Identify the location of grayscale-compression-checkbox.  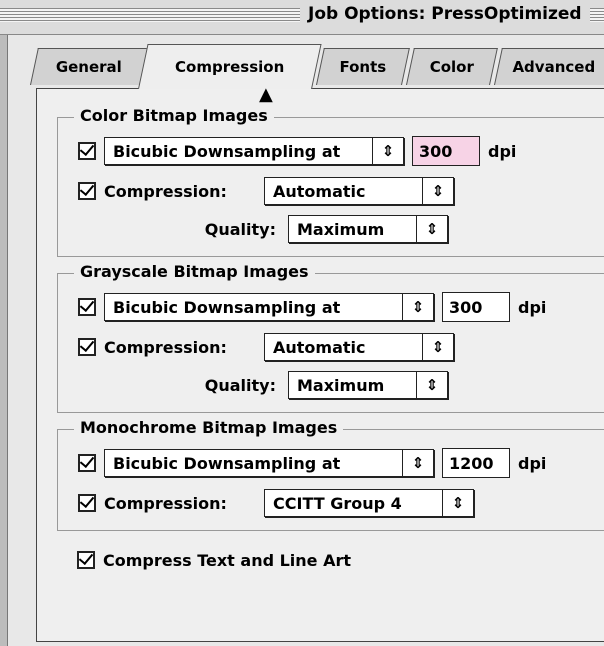
(87, 347).